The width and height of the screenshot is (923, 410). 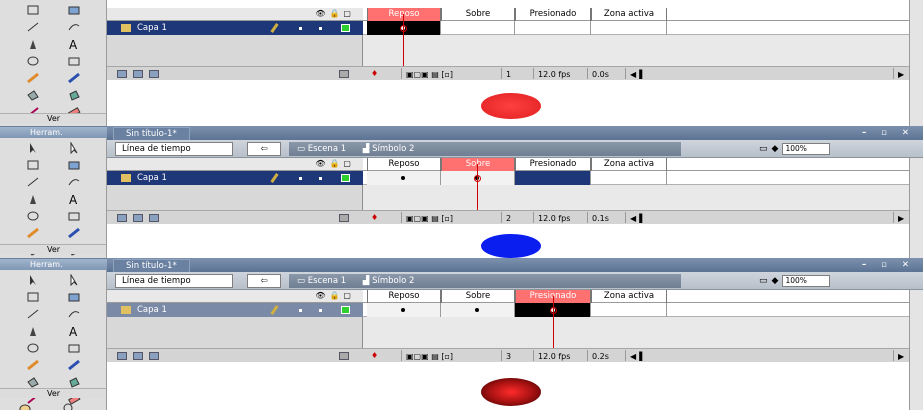 I want to click on back-arrow-button: ⇦, so click(x=264, y=281).